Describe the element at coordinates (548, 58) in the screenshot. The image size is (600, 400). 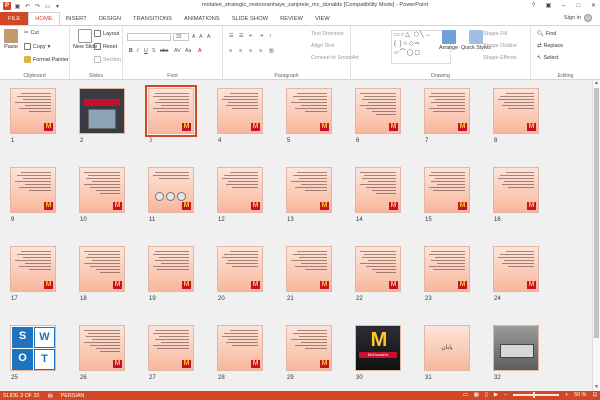
I see `select-button: ↖ Select` at that location.